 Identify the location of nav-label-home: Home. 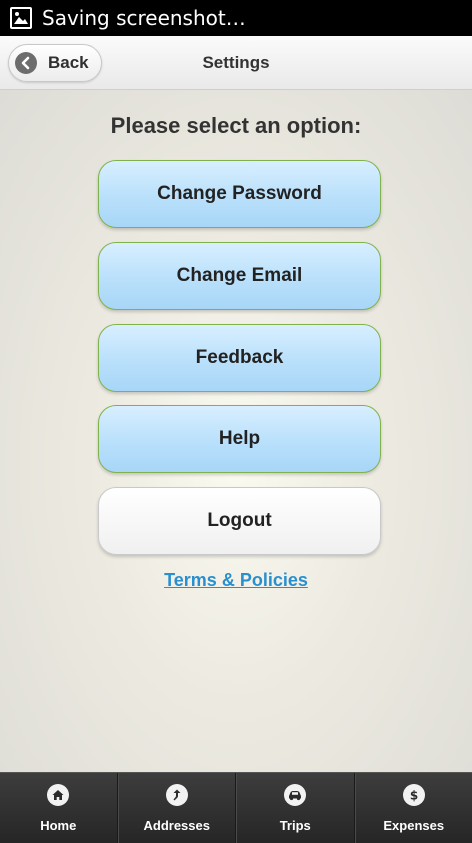
(58, 825).